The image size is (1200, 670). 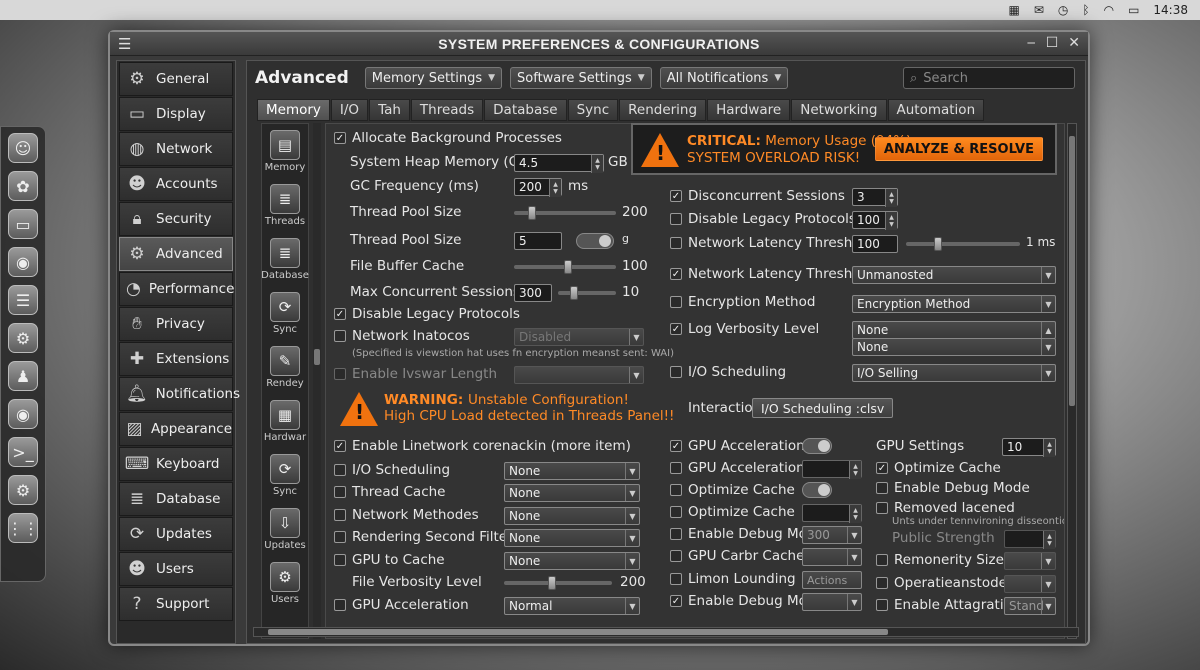 I want to click on io-sched-select: None ▼, so click(x=572, y=471).